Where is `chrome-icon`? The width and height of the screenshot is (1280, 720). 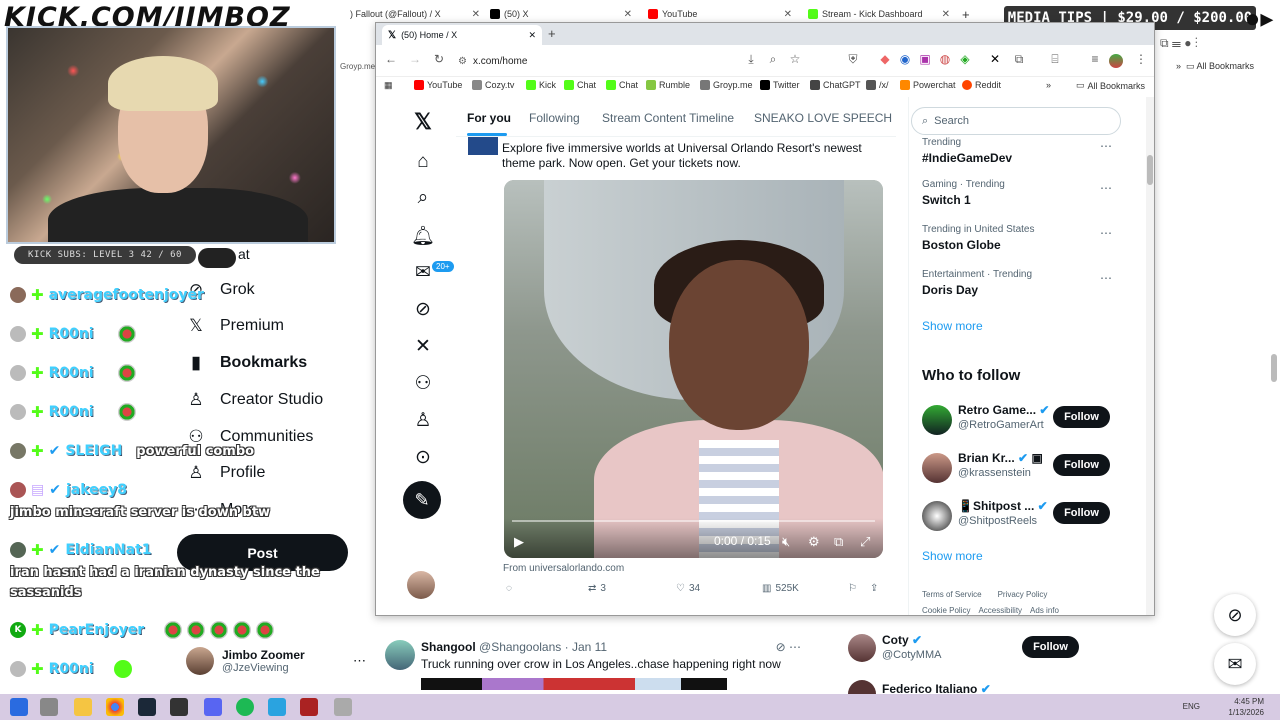
chrome-icon is located at coordinates (115, 707).